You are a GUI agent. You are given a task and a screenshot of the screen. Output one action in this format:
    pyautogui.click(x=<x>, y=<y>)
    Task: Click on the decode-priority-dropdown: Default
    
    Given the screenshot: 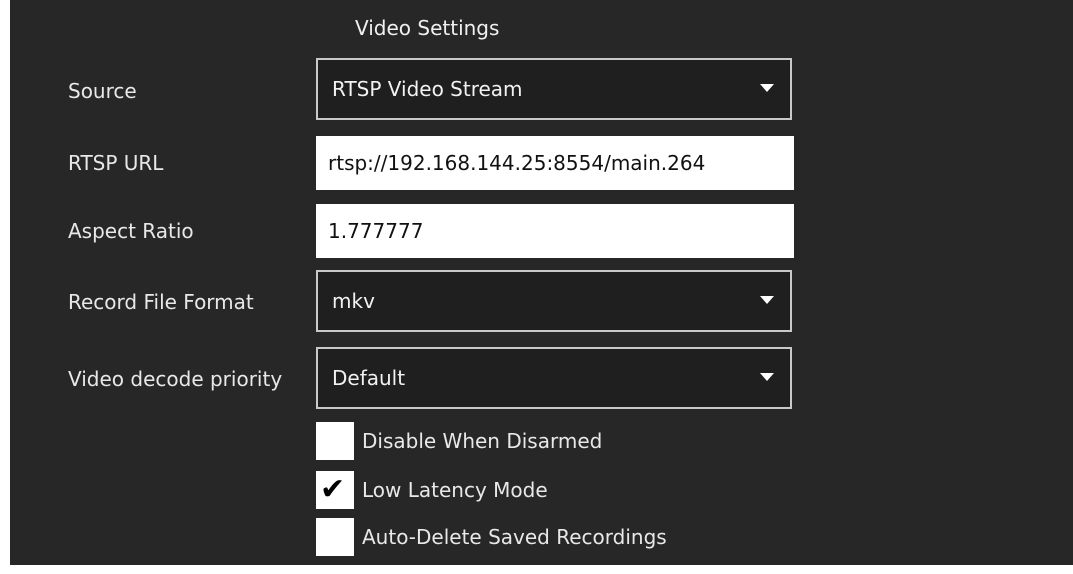 What is the action you would take?
    pyautogui.click(x=554, y=378)
    